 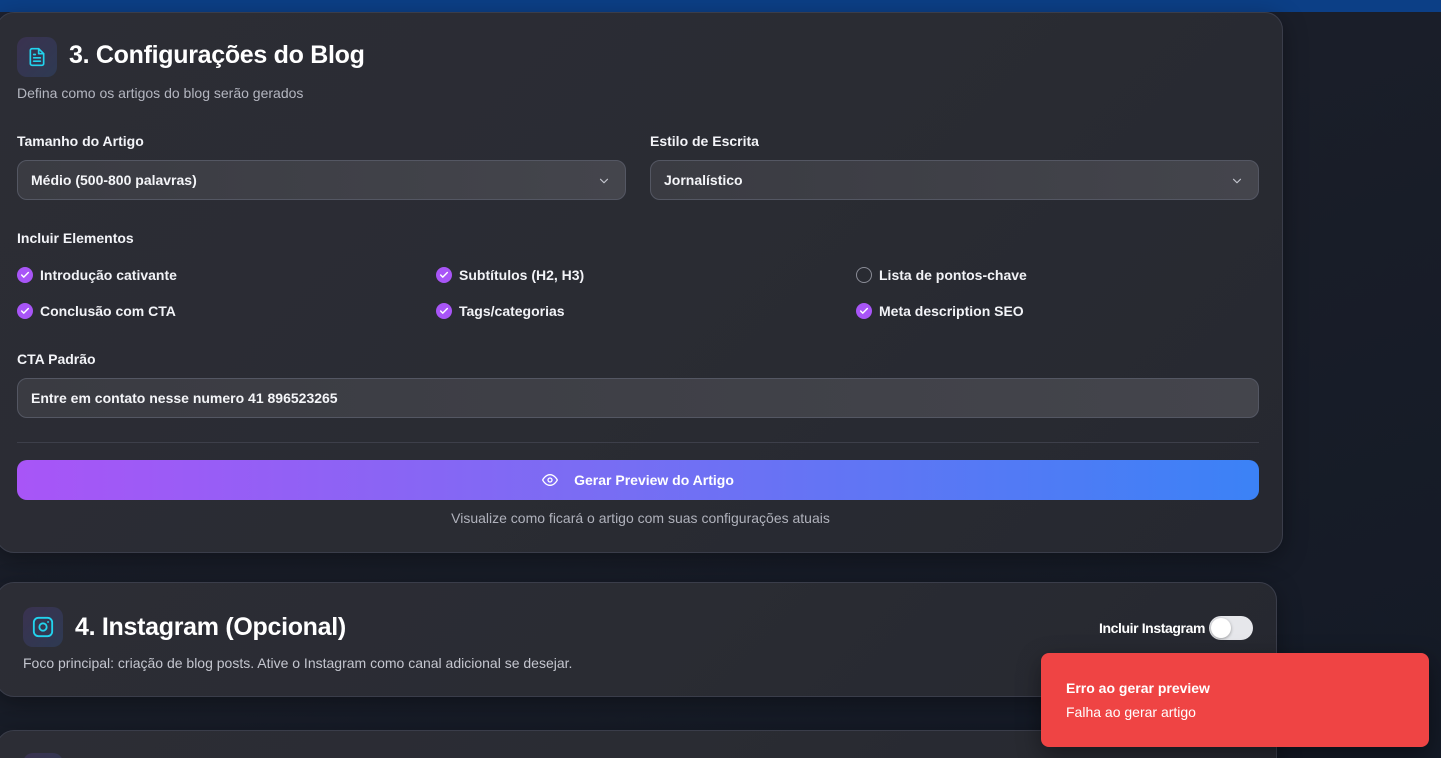 I want to click on toast-message: Falha ao gerar artigo, so click(x=1131, y=712).